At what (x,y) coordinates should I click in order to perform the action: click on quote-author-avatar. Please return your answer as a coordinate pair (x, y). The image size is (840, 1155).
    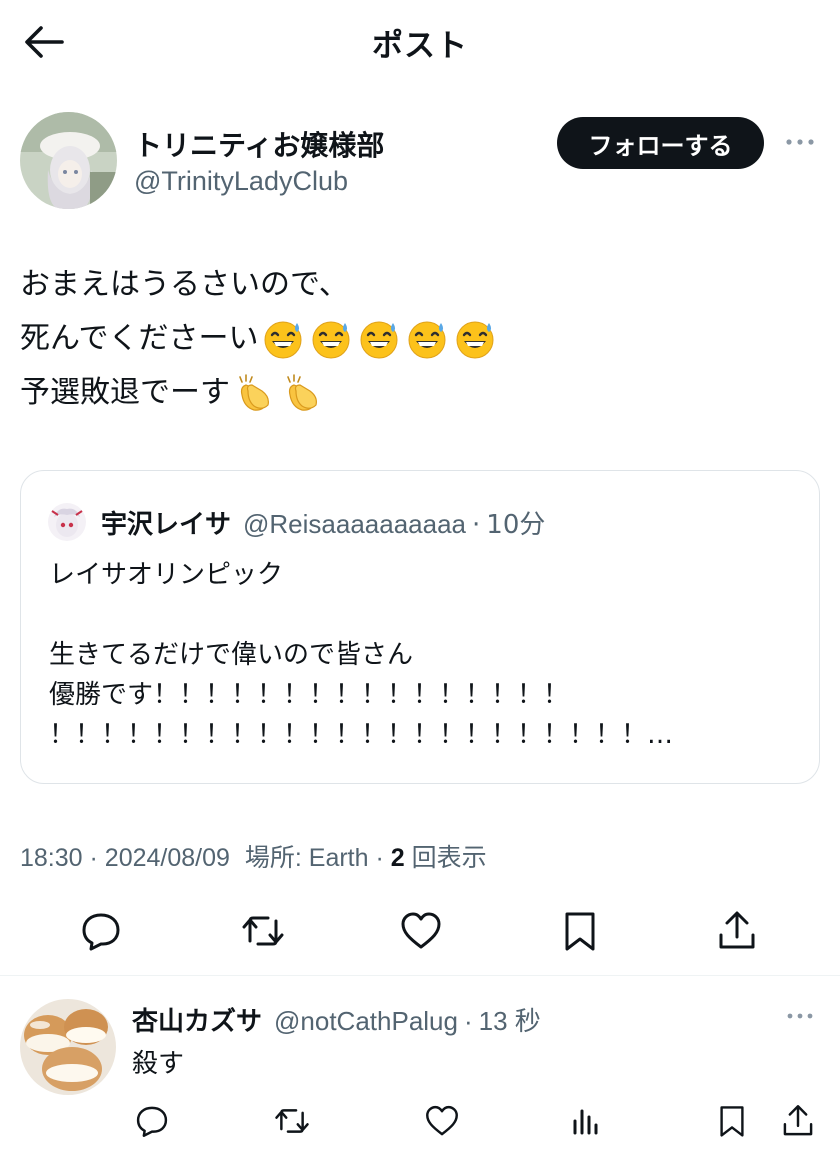
    Looking at the image, I should click on (67, 522).